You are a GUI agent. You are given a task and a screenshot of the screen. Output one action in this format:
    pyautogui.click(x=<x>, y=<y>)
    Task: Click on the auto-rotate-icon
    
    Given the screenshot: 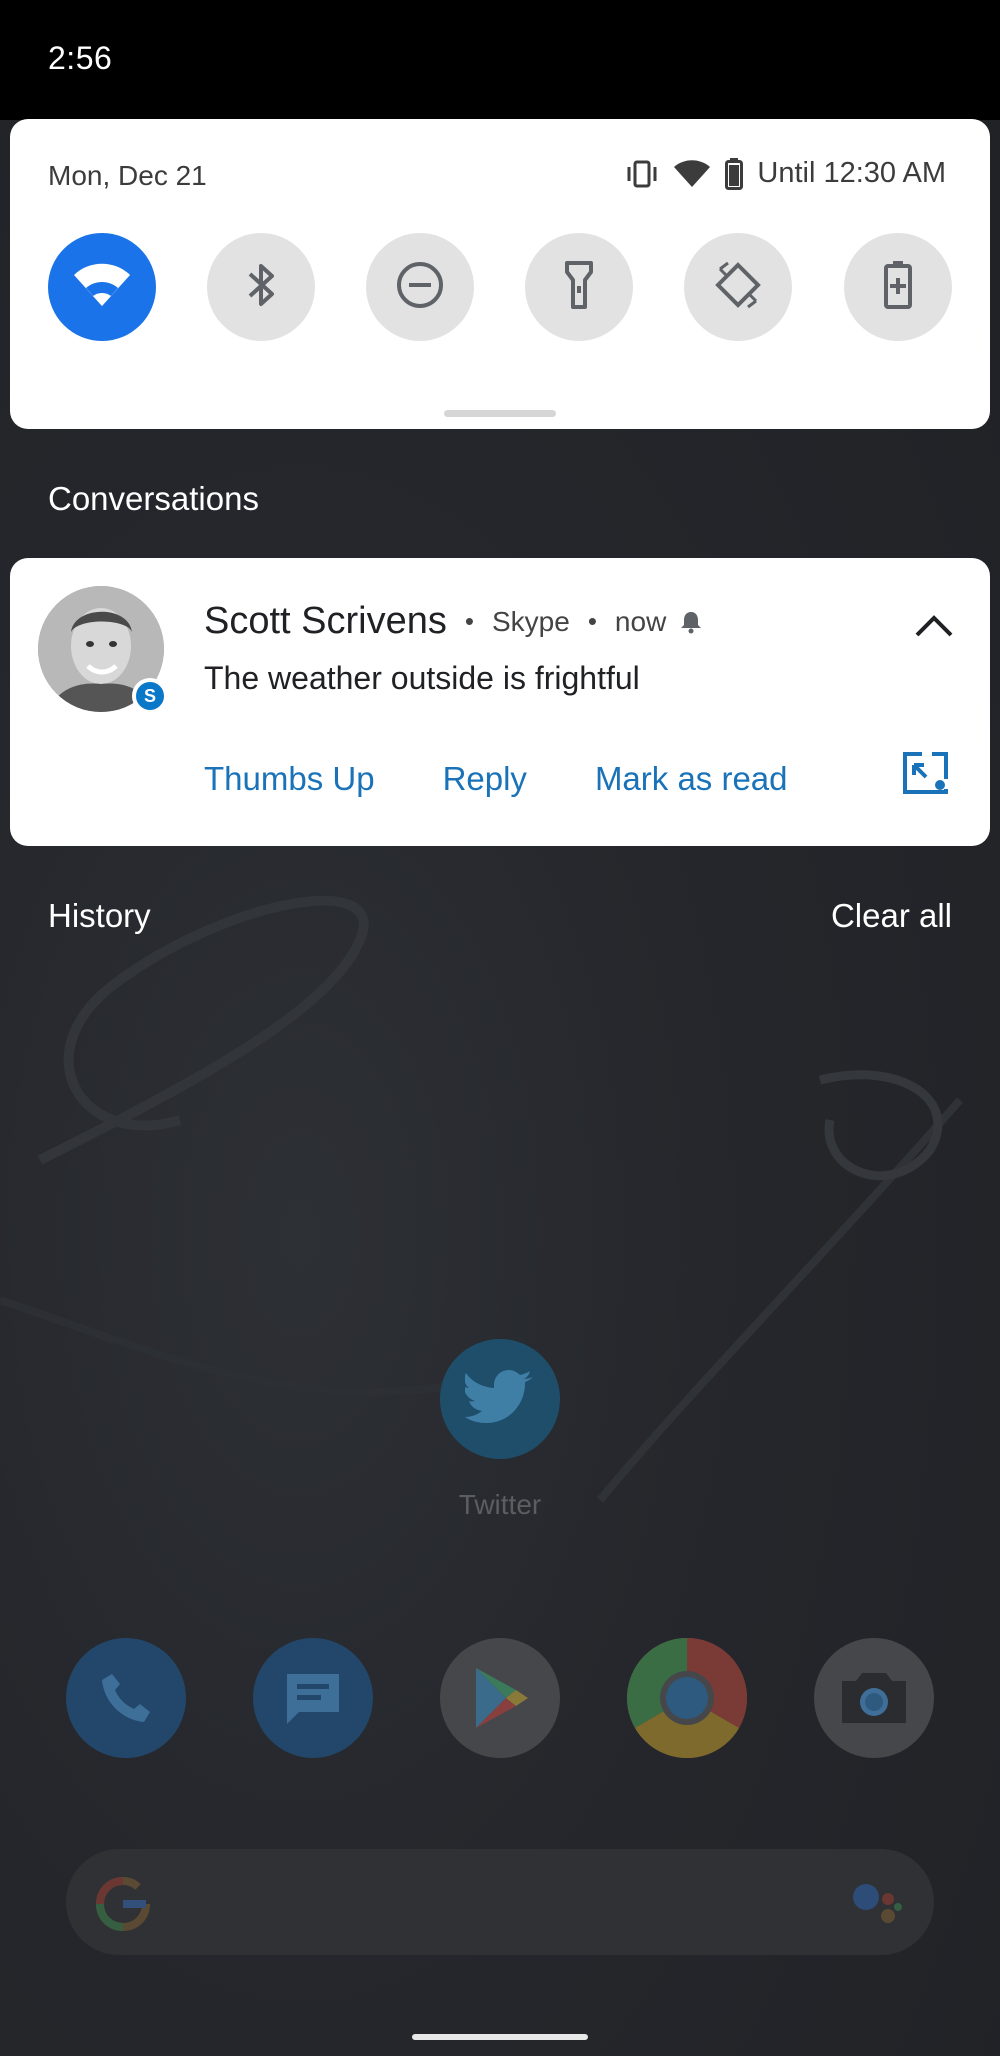 What is the action you would take?
    pyautogui.click(x=738, y=287)
    